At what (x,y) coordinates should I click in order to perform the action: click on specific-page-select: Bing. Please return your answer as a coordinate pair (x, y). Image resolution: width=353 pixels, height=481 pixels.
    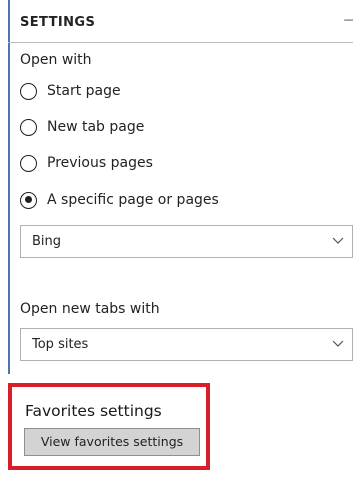
    Looking at the image, I should click on (186, 241).